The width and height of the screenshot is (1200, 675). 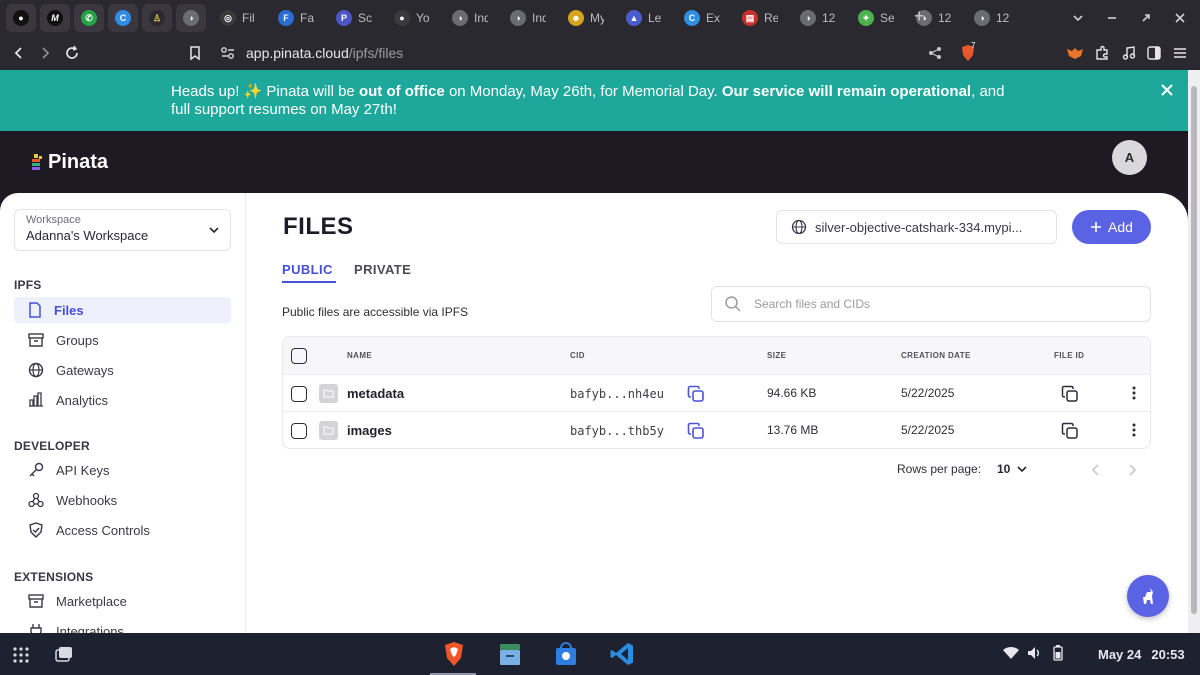 What do you see at coordinates (301, 18) in the screenshot?
I see `browser-tab: F Fav` at bounding box center [301, 18].